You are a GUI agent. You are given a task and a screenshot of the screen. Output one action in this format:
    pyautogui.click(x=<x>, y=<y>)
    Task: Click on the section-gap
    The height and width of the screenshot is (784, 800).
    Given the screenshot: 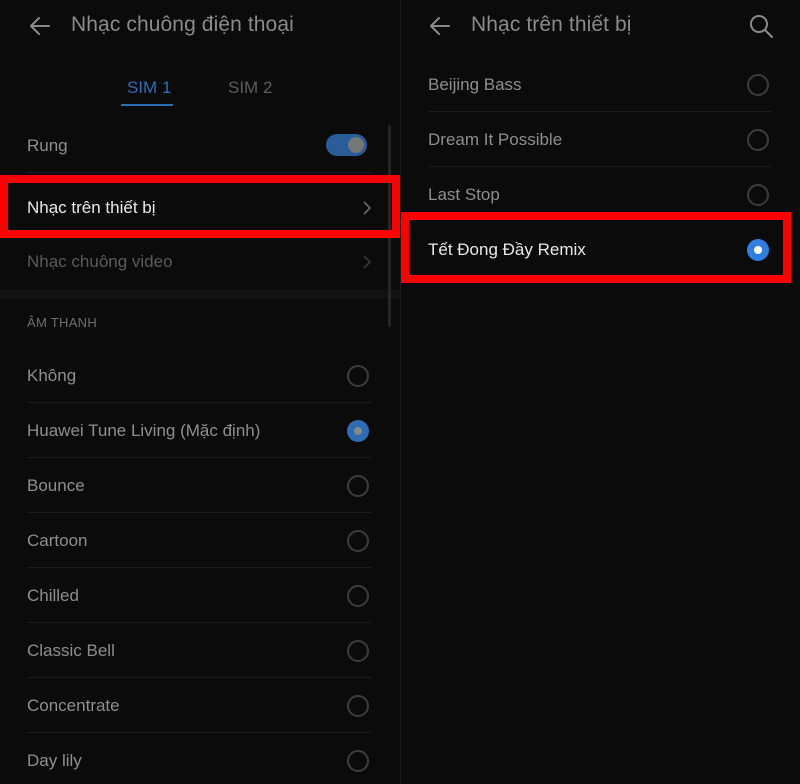 What is the action you would take?
    pyautogui.click(x=200, y=293)
    